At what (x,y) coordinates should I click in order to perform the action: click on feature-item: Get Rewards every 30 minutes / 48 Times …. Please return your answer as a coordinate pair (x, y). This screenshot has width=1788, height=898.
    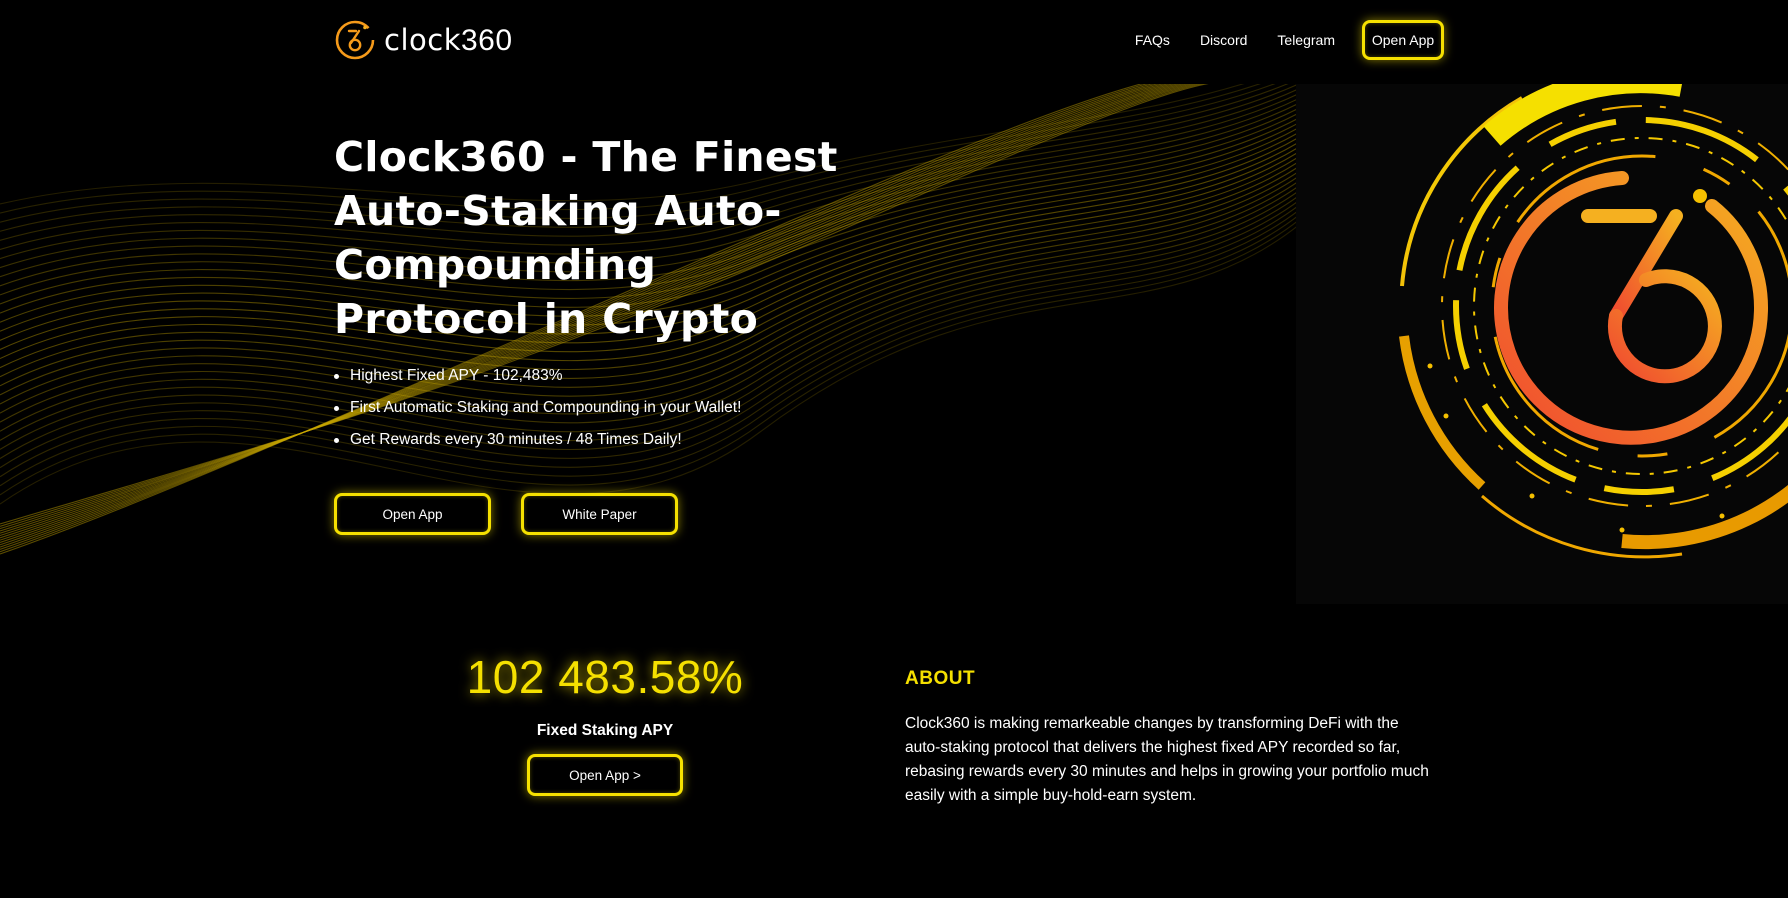
    Looking at the image, I should click on (594, 440).